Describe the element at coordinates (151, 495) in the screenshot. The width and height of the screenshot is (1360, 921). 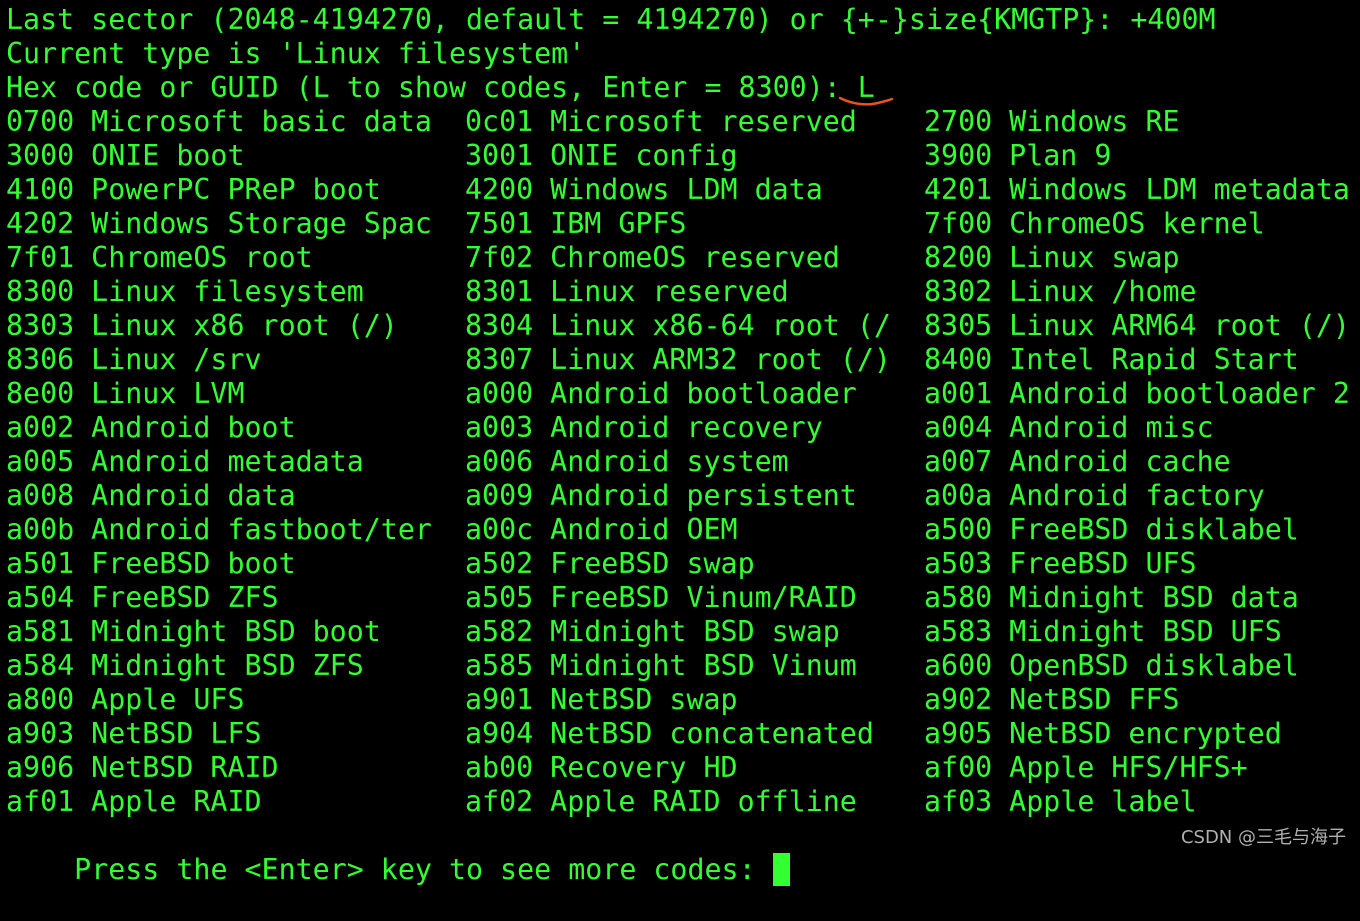
I see `partition-code-entry: a008 Android data` at that location.